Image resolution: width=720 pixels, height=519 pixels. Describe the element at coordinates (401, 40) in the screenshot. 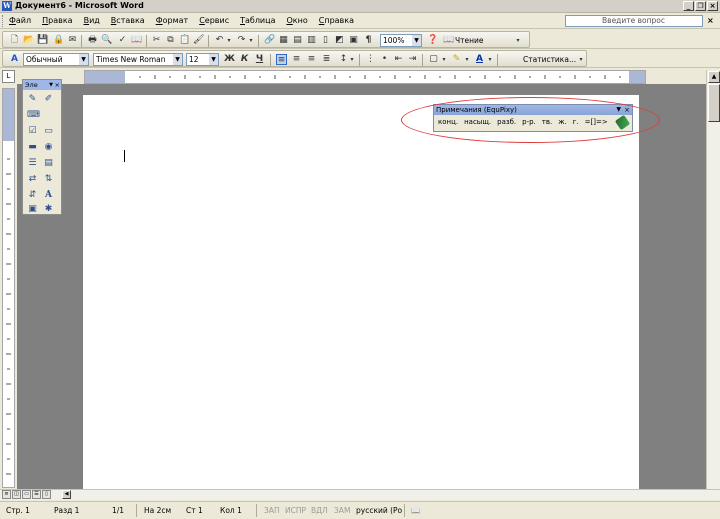

I see `zoom-select: 100% ▼` at that location.